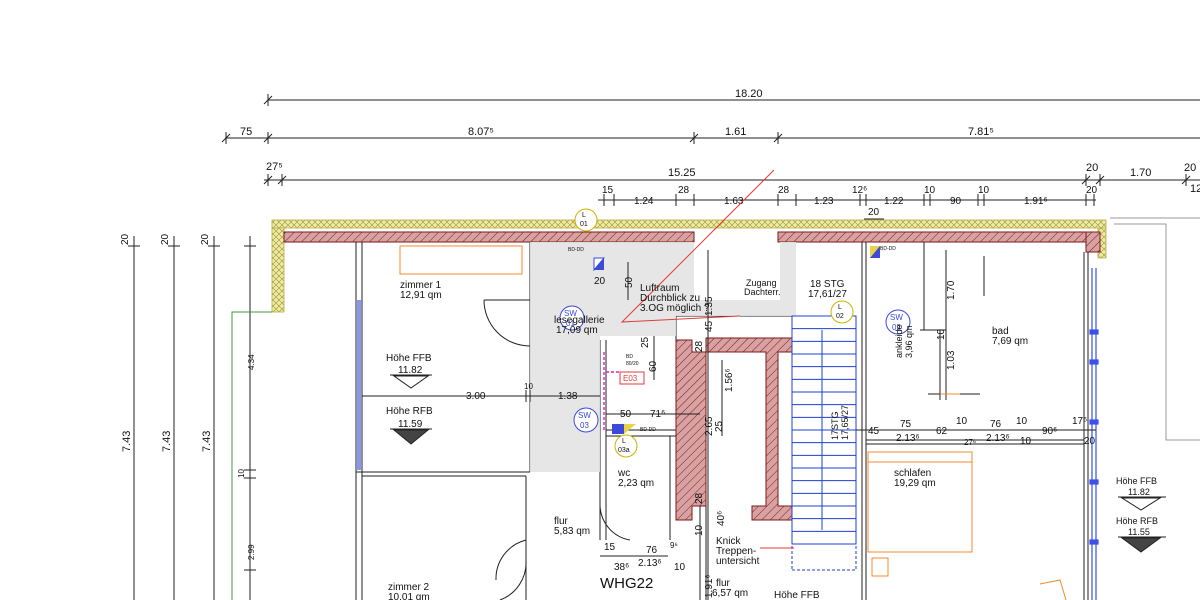 This screenshot has width=1200, height=600. I want to click on svg-text: 3,96 qm, so click(909, 341).